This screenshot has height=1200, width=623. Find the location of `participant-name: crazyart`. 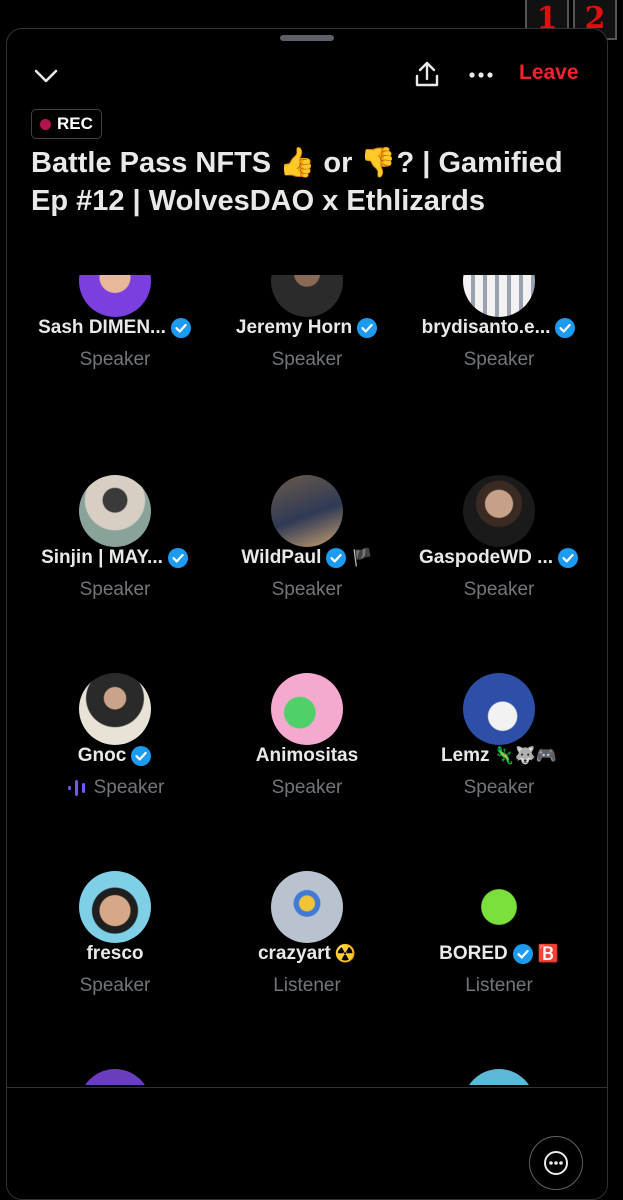

participant-name: crazyart is located at coordinates (294, 953).